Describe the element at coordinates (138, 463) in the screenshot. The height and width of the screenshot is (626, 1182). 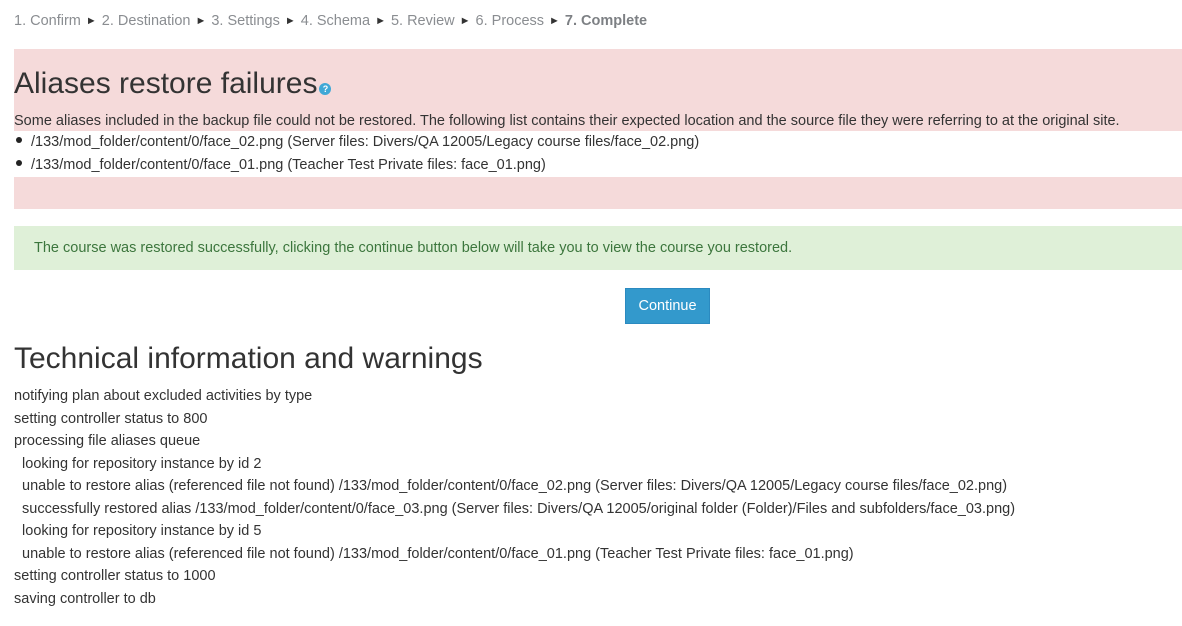
I see `log-line: looking for repository instance by id 2` at that location.